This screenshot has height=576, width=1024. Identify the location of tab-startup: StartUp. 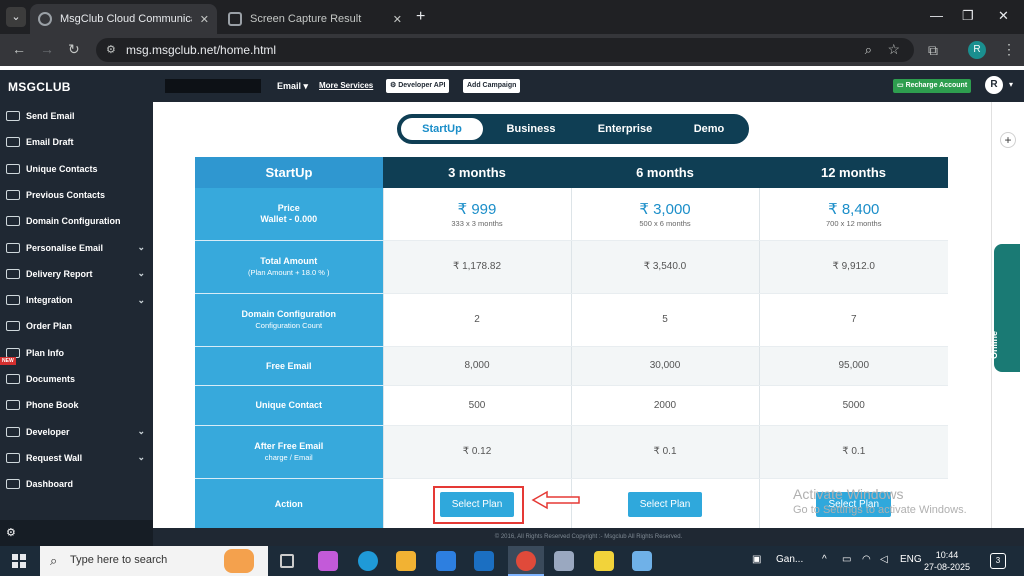
(442, 129).